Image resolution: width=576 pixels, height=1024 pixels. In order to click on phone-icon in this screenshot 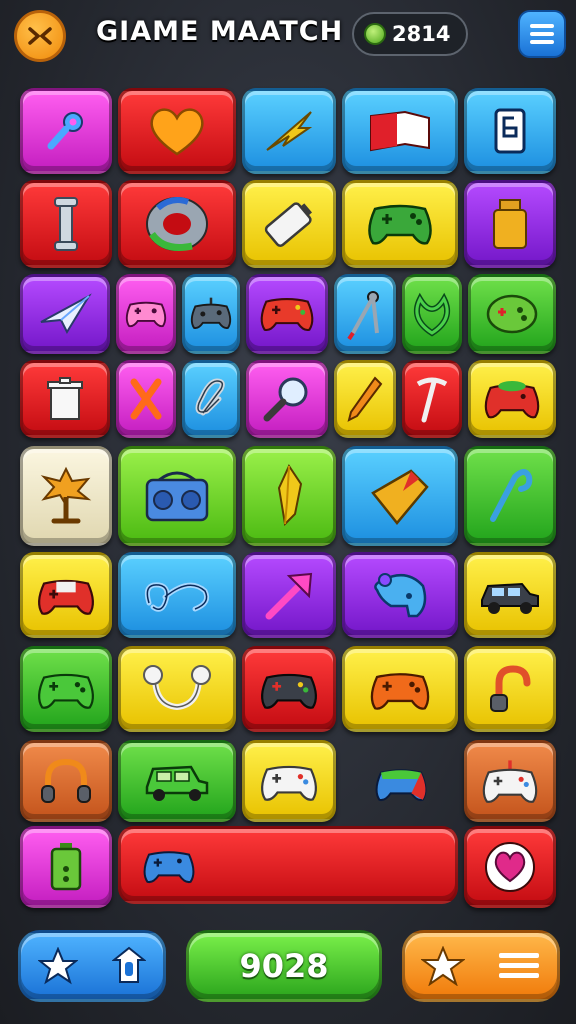, I will do `click(510, 131)`.